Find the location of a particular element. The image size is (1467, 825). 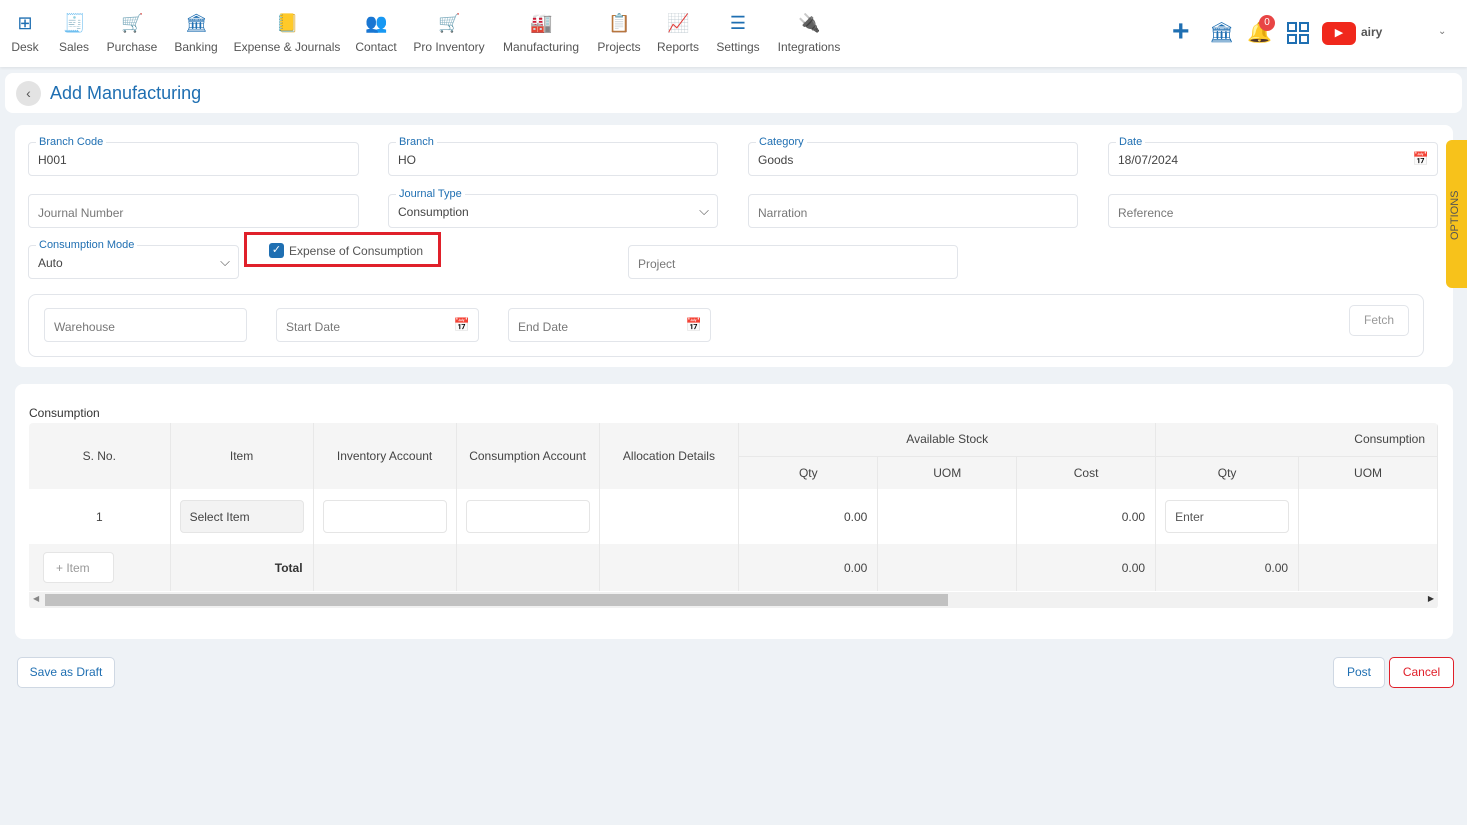

nav-item-manufacturing: 🏭 Manufacturing is located at coordinates (541, 33).